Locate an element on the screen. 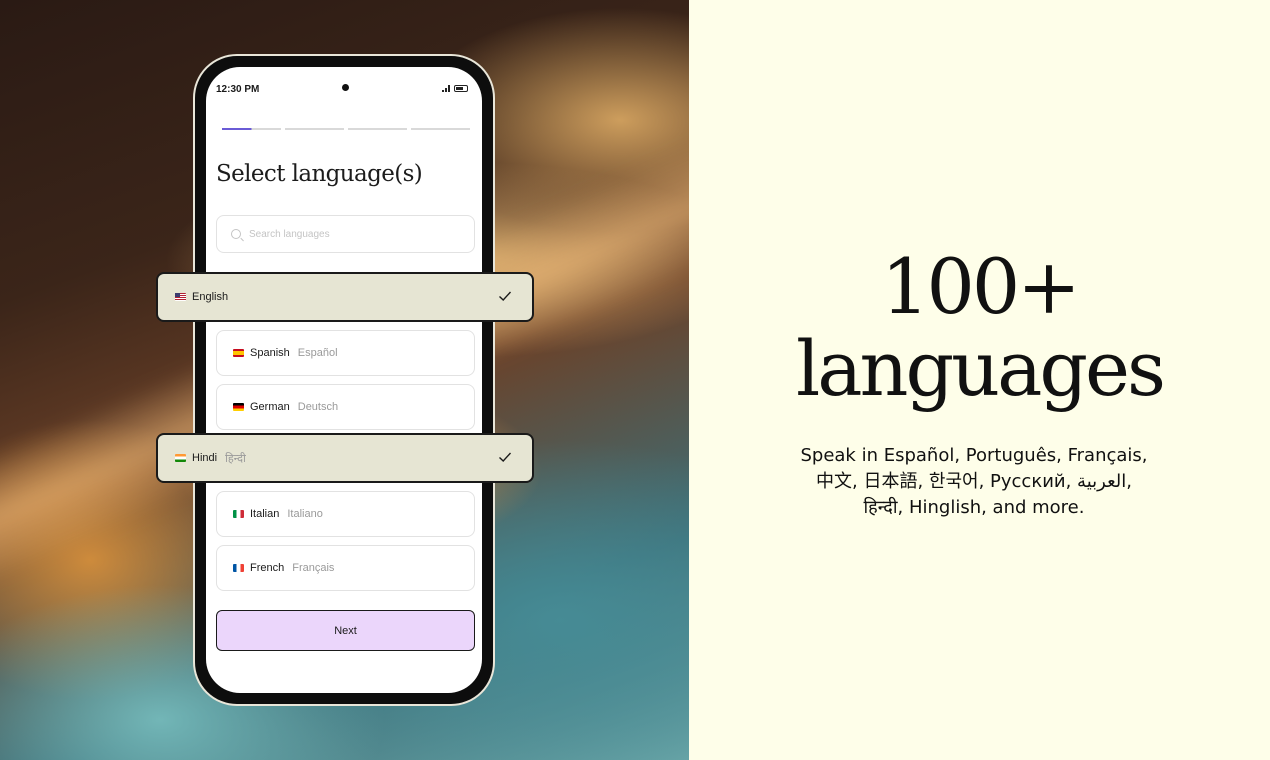 This screenshot has width=1270, height=760. language-name: German is located at coordinates (270, 407).